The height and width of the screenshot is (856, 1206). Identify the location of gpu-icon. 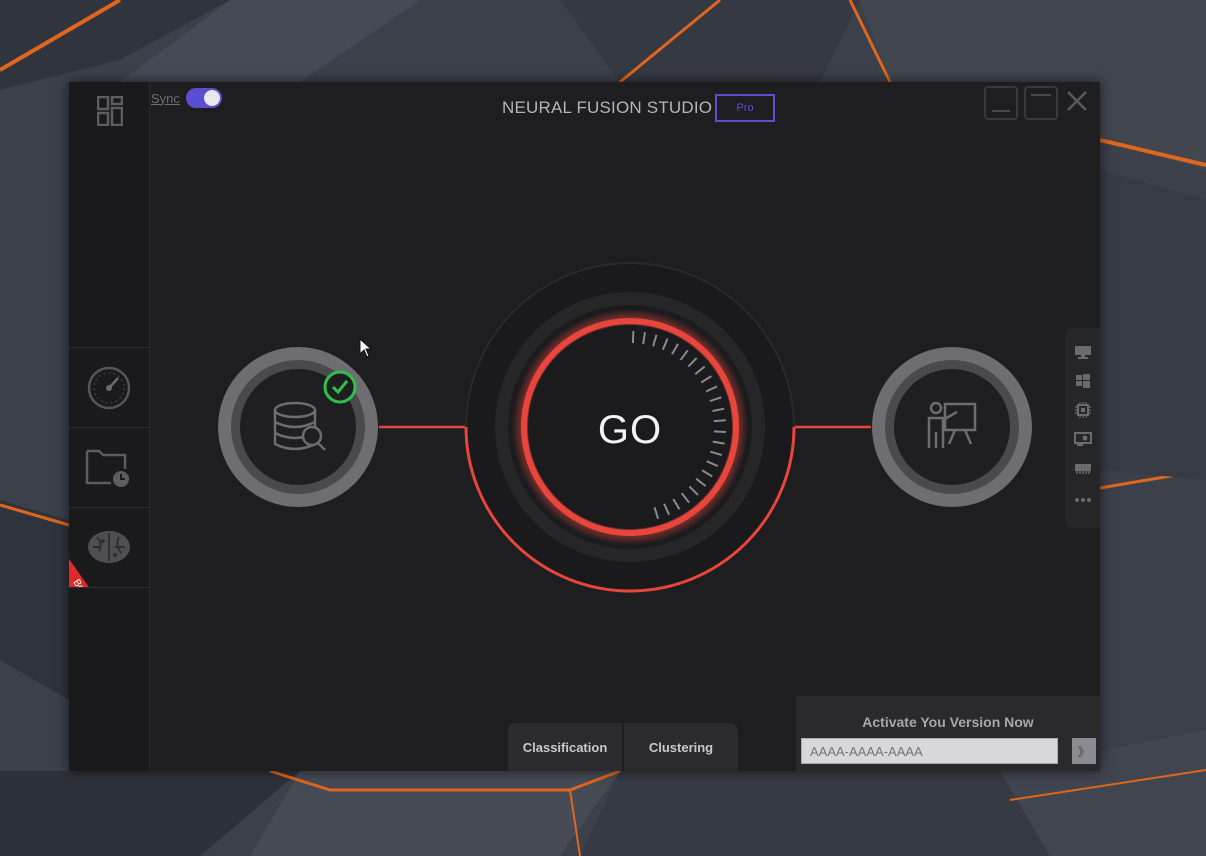
(1083, 439).